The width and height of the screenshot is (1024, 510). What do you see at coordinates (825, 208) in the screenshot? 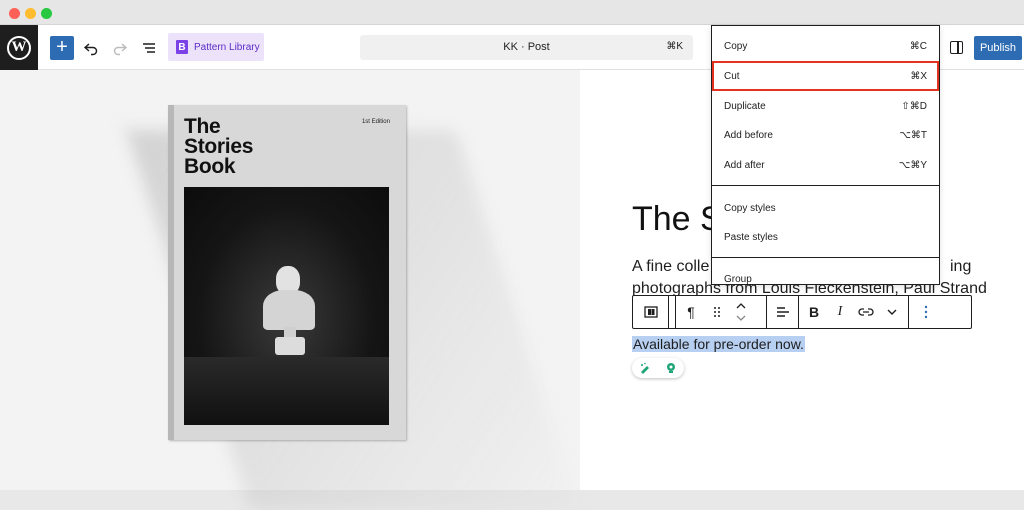
I see `menu-item-copy-styles: Copy styles` at bounding box center [825, 208].